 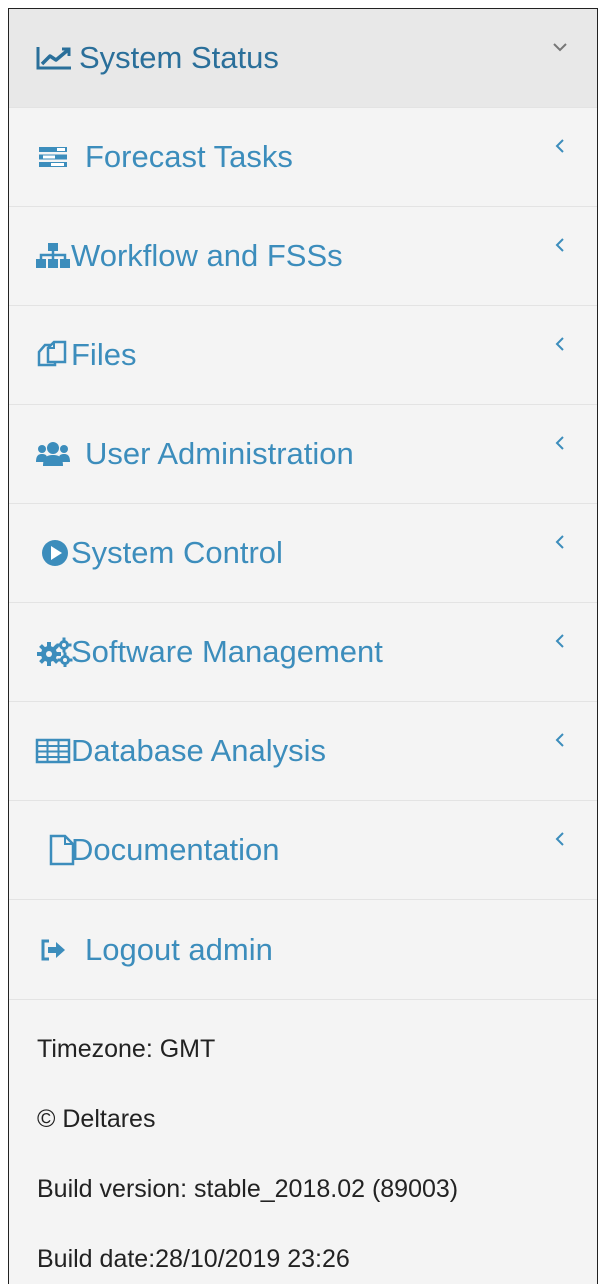 I want to click on menu-item-label: System Control, so click(x=177, y=552).